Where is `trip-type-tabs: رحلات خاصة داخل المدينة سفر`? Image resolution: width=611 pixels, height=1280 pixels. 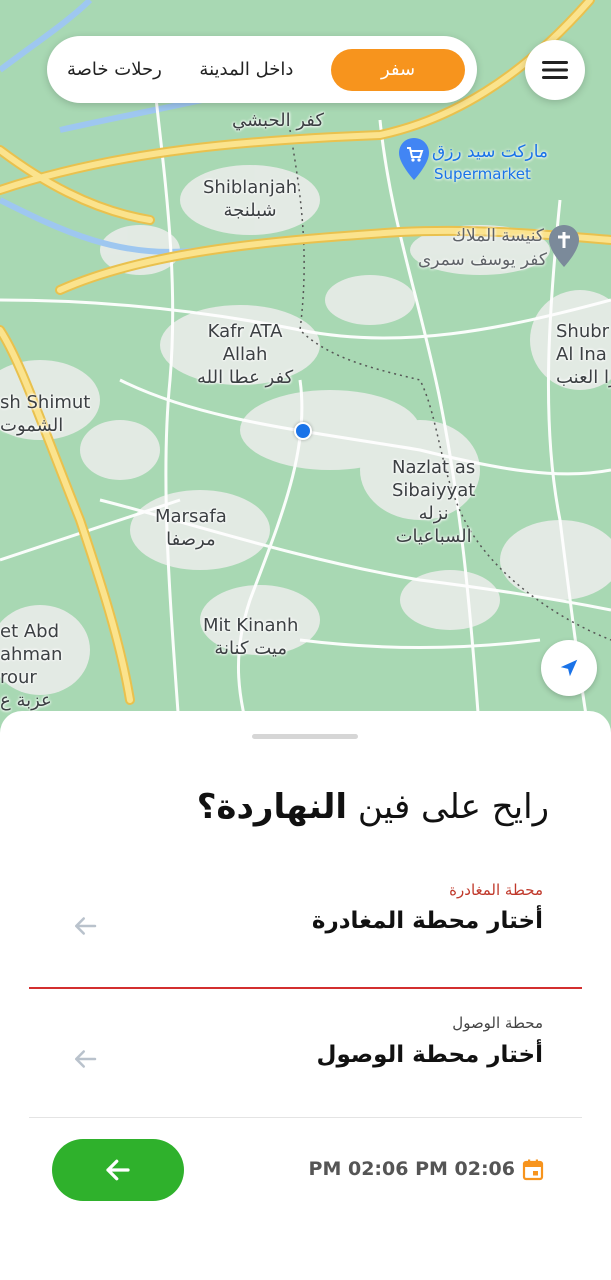
trip-type-tabs: رحلات خاصة داخل المدينة سفر is located at coordinates (262, 69).